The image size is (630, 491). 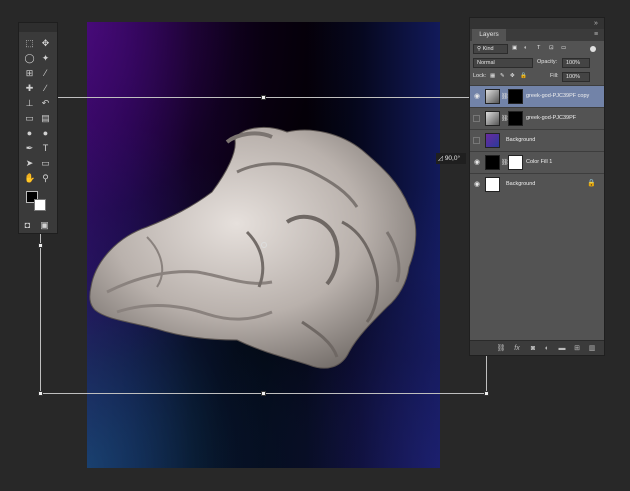 What do you see at coordinates (551, 48) in the screenshot?
I see `filter-shape-icon: ⊡` at bounding box center [551, 48].